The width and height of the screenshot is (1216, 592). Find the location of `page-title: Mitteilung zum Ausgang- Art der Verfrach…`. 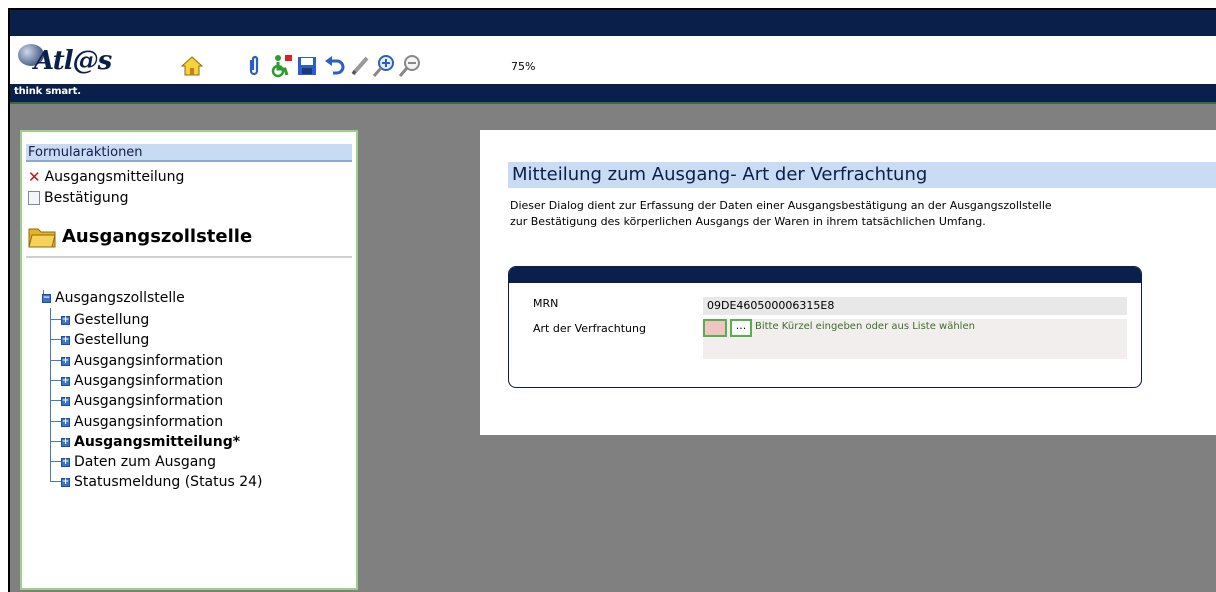

page-title: Mitteilung zum Ausgang- Art der Verfrach… is located at coordinates (862, 175).